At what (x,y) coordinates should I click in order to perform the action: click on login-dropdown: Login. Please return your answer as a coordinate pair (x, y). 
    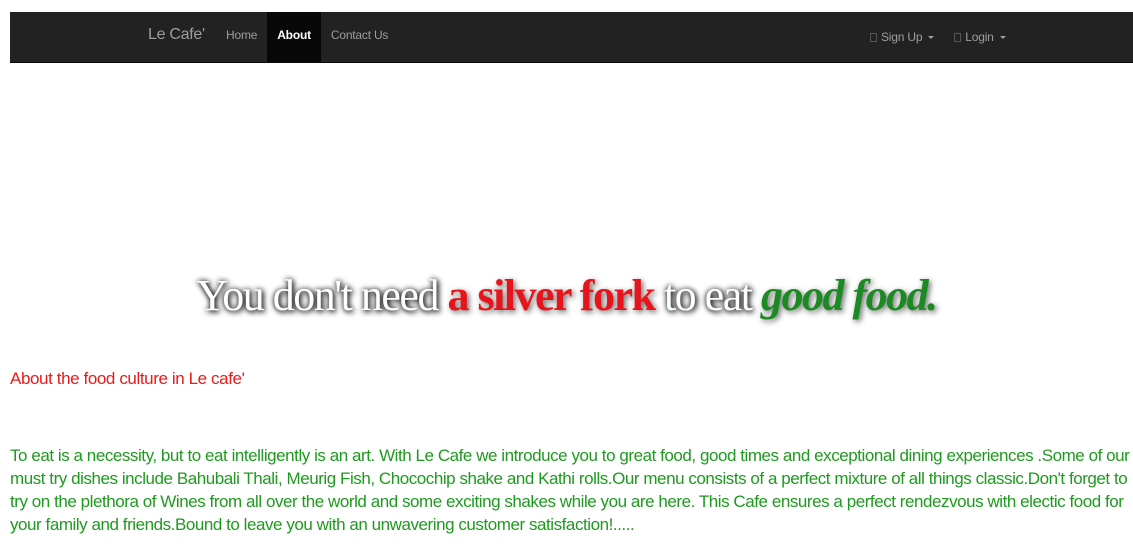
    Looking at the image, I should click on (979, 39).